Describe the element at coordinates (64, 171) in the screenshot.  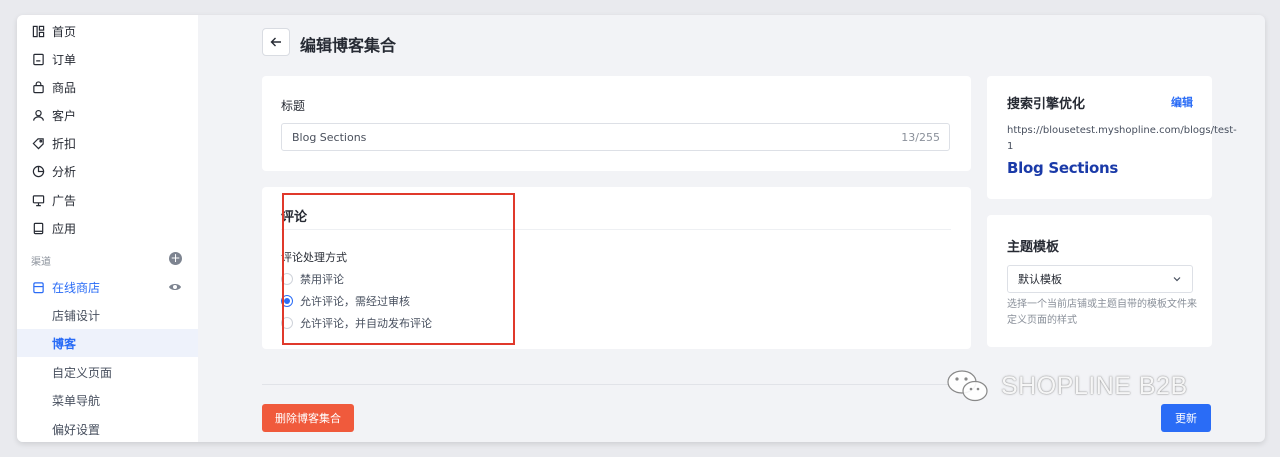
I see `sidebar-item-label: 分析` at that location.